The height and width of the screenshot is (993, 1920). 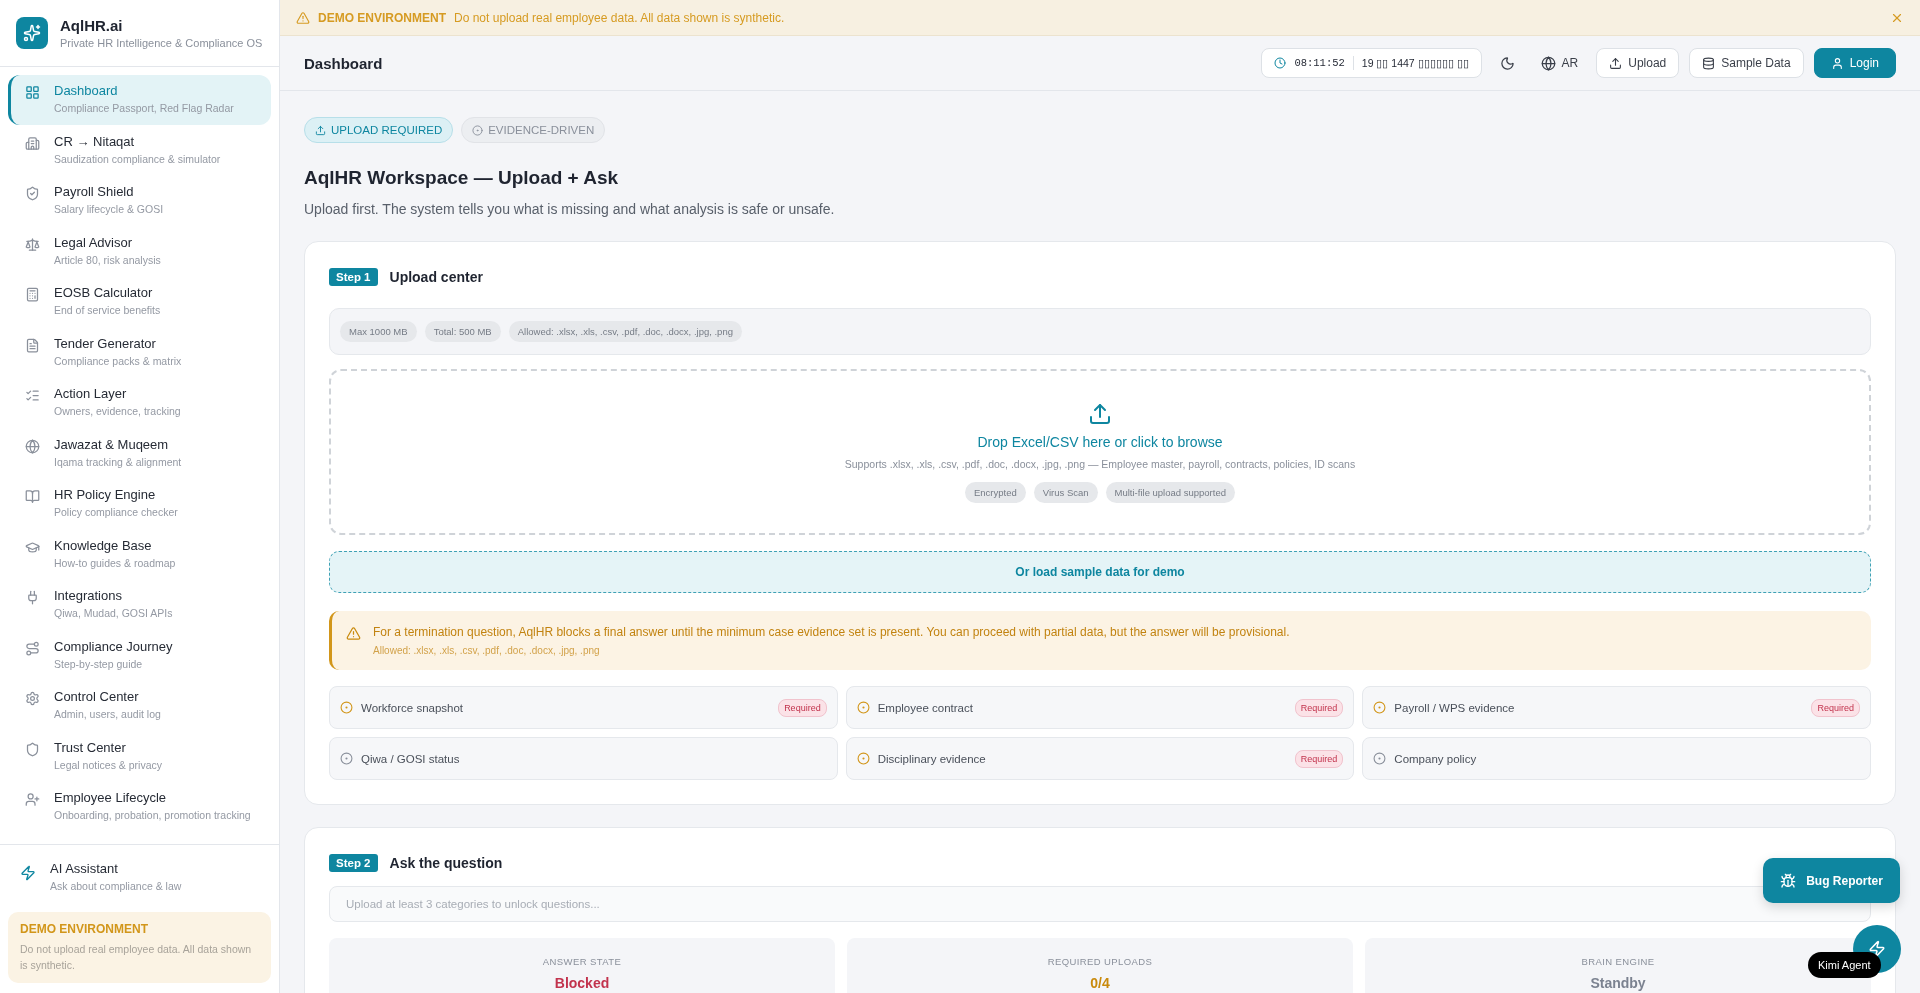 What do you see at coordinates (462, 178) in the screenshot?
I see `page-title: AqlHR Workspace — Upload + Ask` at bounding box center [462, 178].